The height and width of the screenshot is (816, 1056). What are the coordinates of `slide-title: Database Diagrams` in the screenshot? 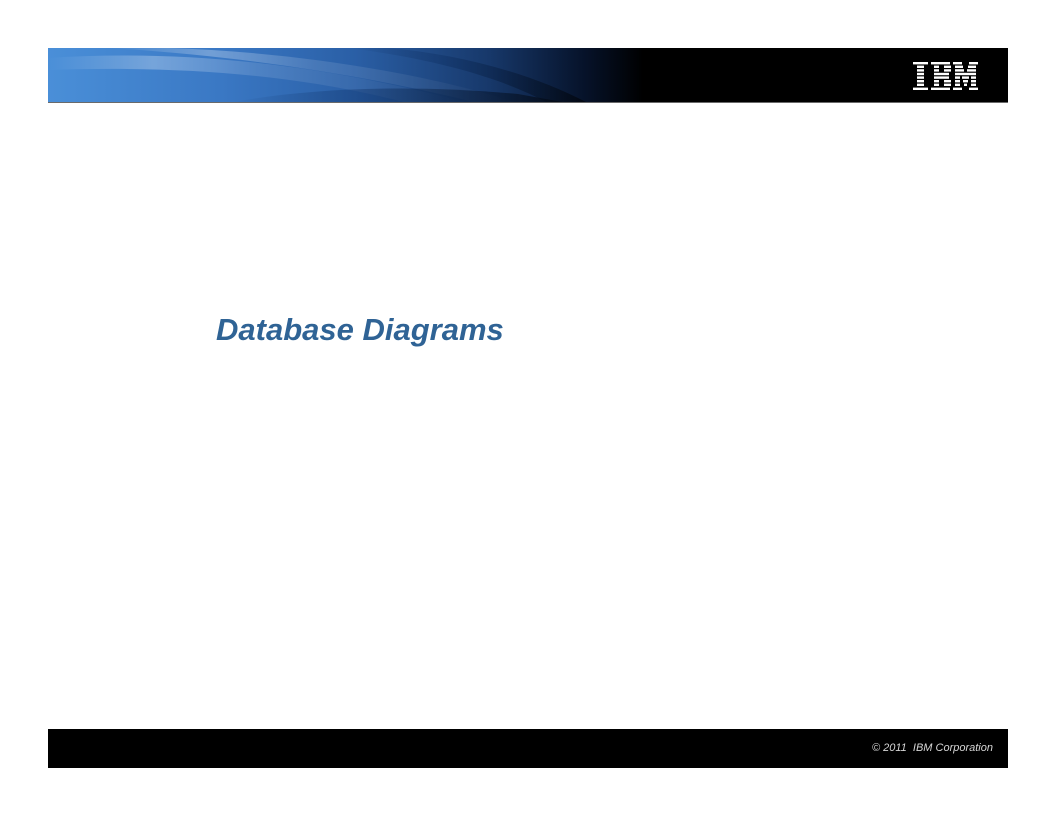 It's located at (360, 329).